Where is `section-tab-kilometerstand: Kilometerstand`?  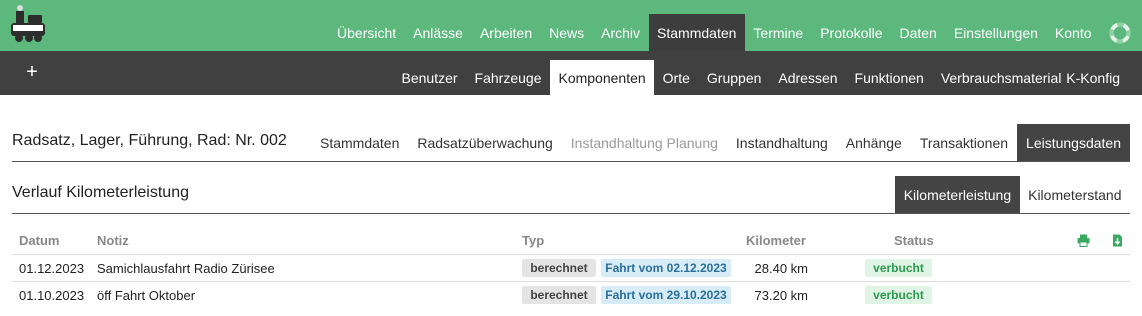 section-tab-kilometerstand: Kilometerstand is located at coordinates (1075, 194).